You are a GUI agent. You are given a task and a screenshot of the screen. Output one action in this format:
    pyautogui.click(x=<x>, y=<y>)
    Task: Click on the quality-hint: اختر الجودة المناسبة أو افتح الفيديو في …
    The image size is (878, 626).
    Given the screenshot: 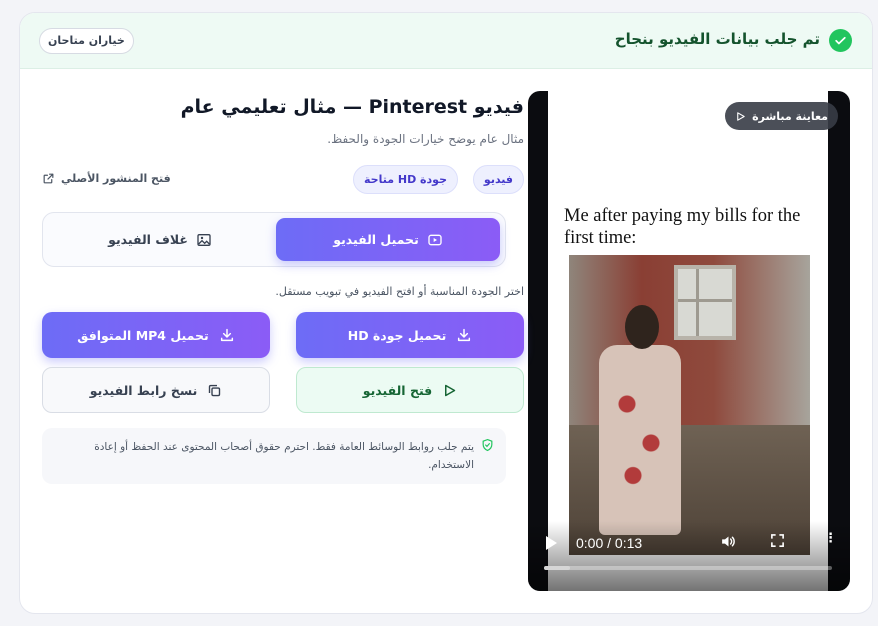 What is the action you would take?
    pyautogui.click(x=399, y=291)
    